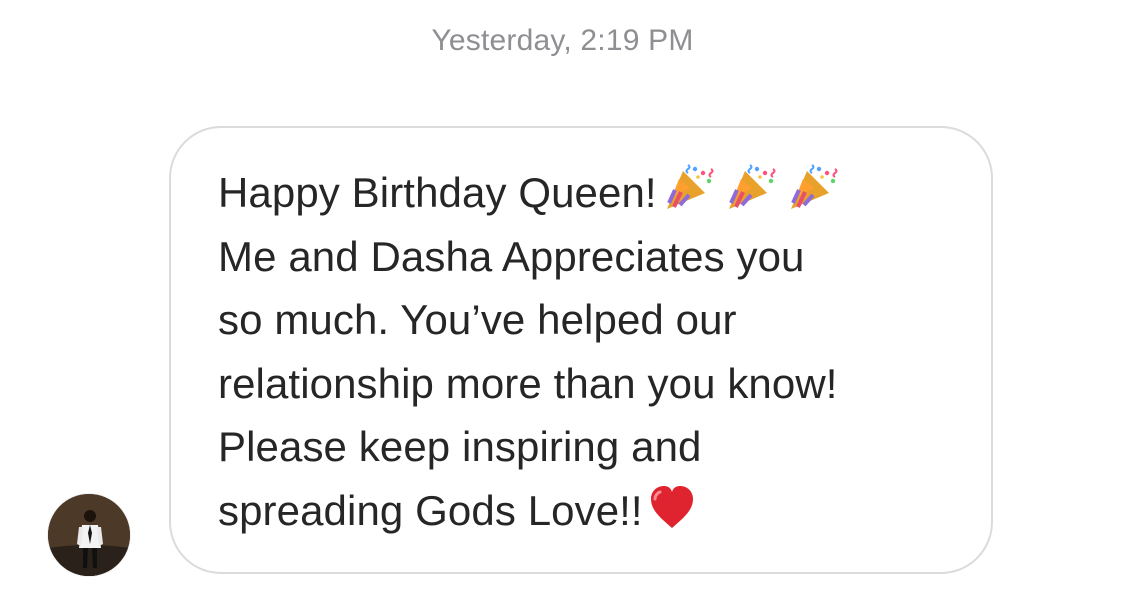 This screenshot has height=606, width=1125. I want to click on message-line-1-text: Happy Birthday Queen!, so click(437, 192).